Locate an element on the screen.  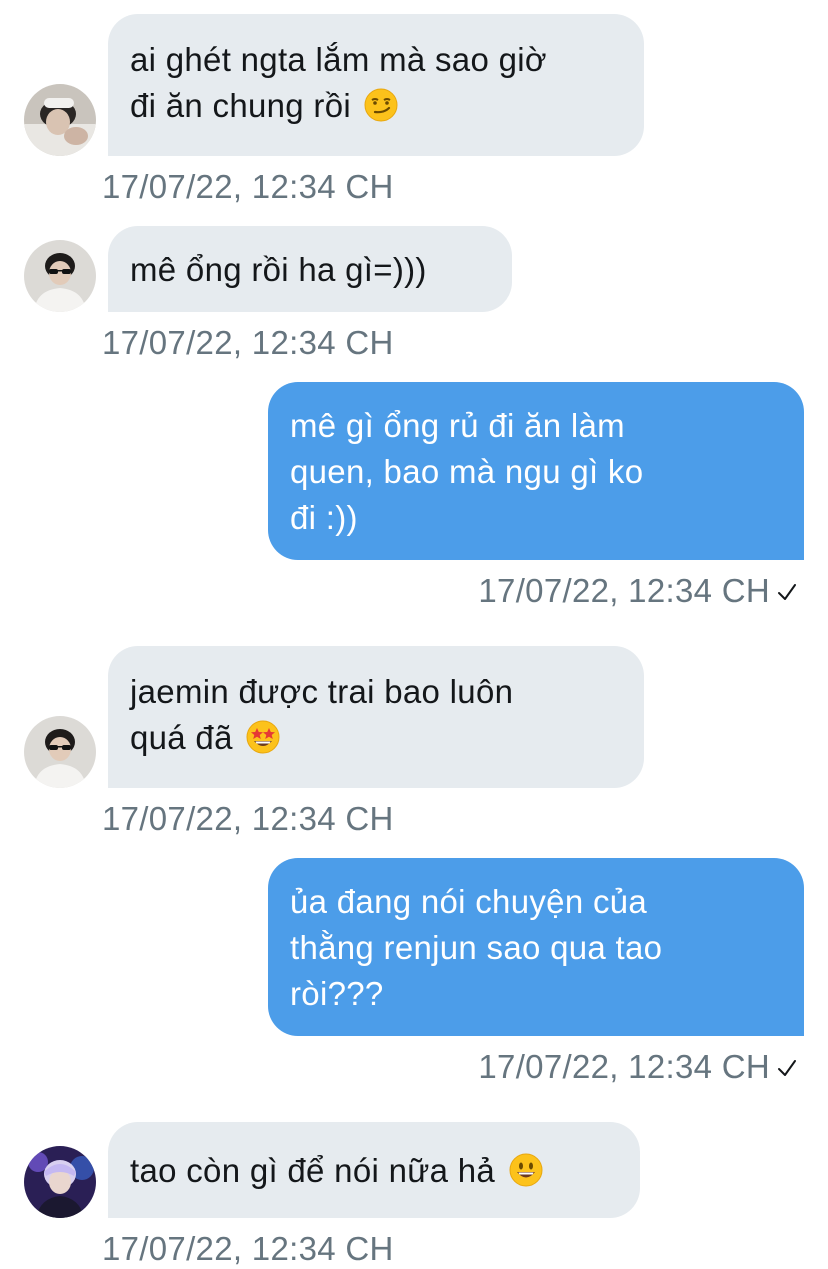
grinning-face-icon is located at coordinates (526, 1170).